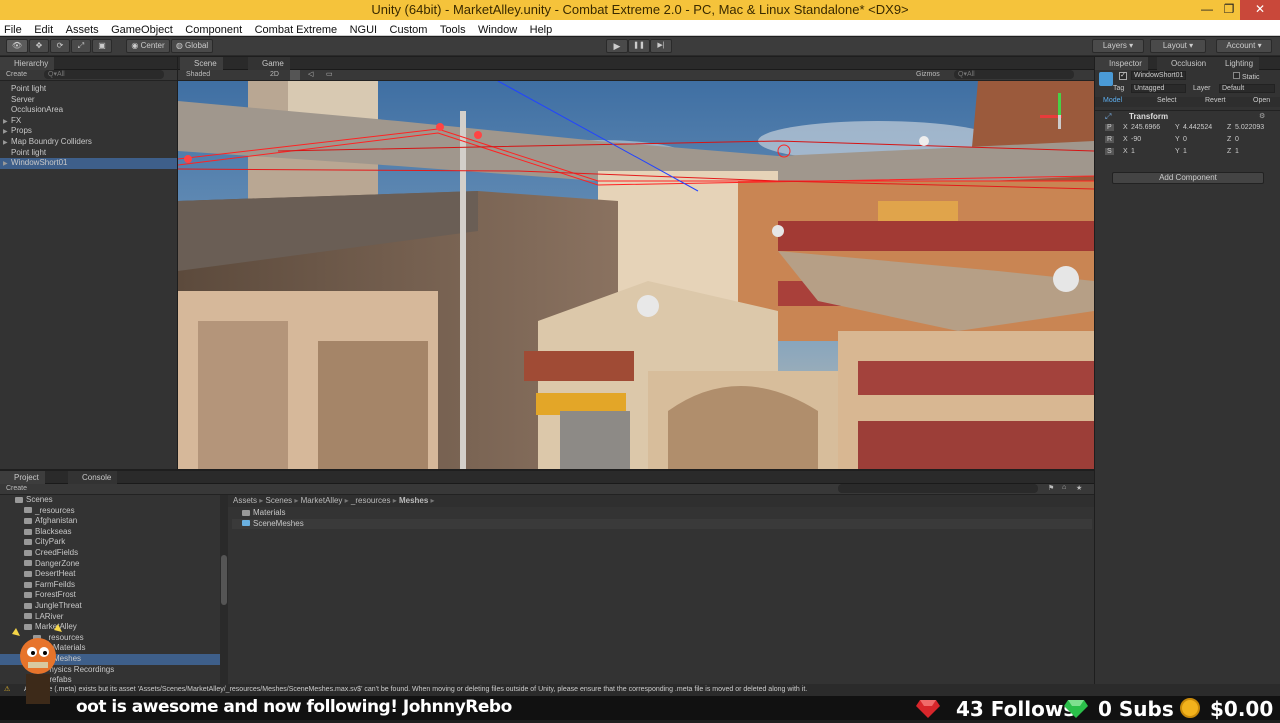 The height and width of the screenshot is (723, 1280). Describe the element at coordinates (1237, 151) in the screenshot. I see `z-field: 1` at that location.